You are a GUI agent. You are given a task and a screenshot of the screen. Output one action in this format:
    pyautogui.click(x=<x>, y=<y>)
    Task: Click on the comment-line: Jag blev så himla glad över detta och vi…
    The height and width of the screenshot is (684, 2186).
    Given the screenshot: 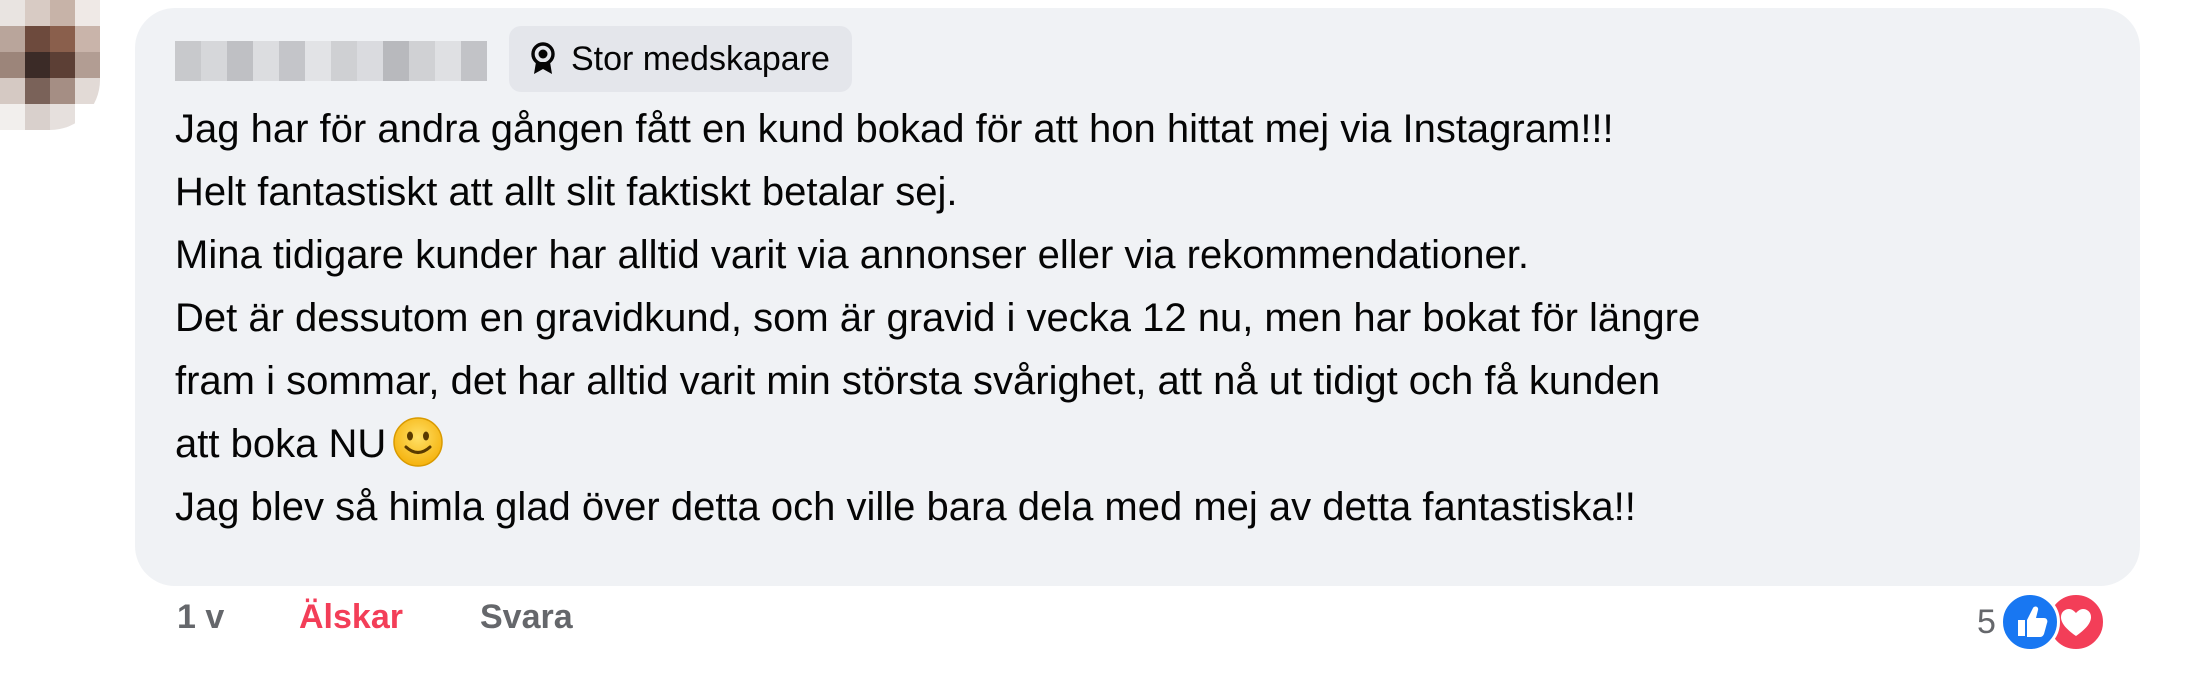 What is the action you would take?
    pyautogui.click(x=905, y=507)
    